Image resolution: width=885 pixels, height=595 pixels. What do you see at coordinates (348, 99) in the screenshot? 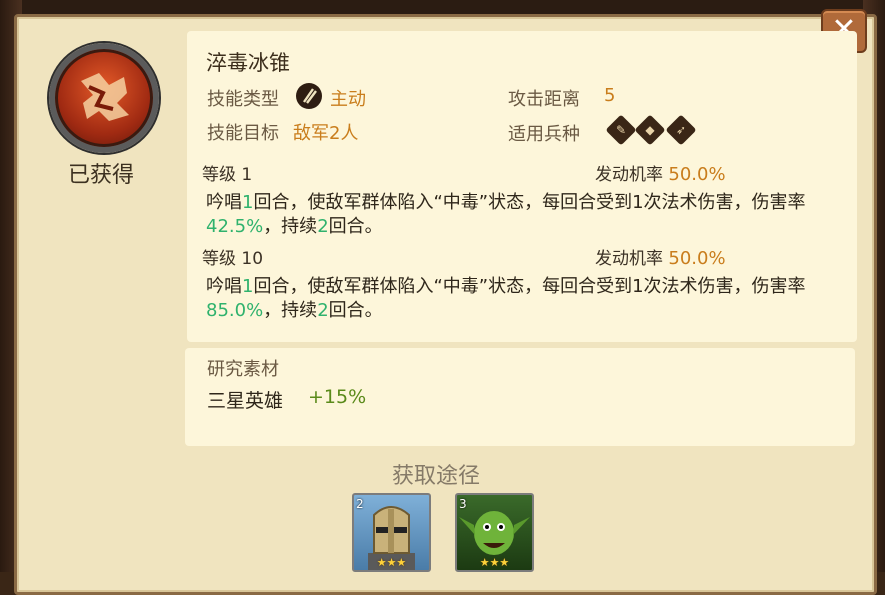
I see `skill-type-value: 主动` at bounding box center [348, 99].